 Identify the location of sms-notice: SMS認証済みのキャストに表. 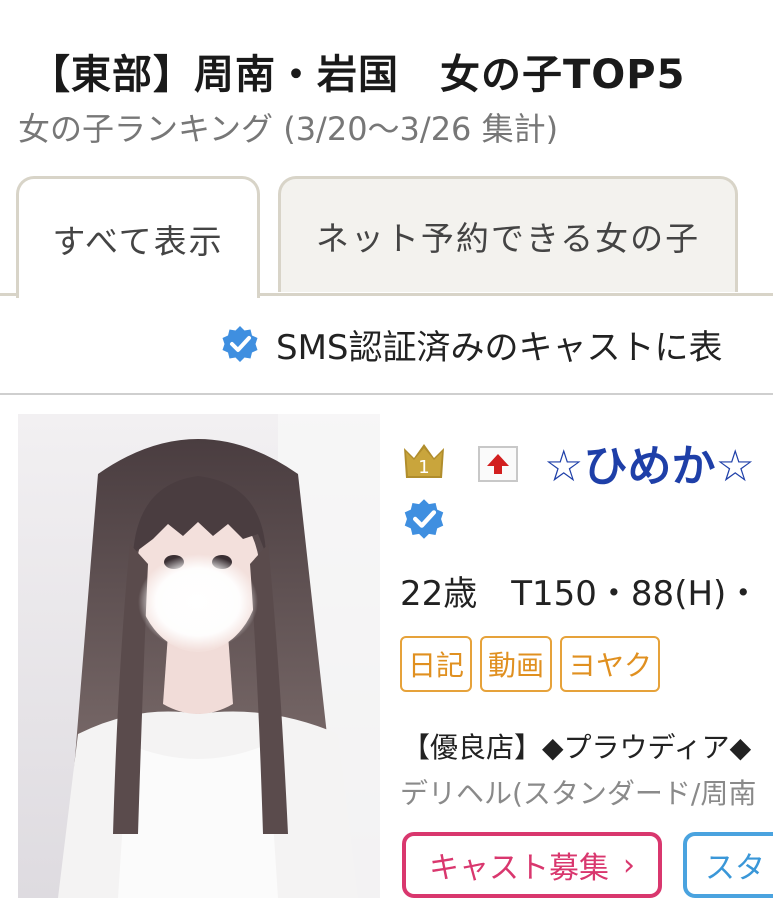
(471, 345).